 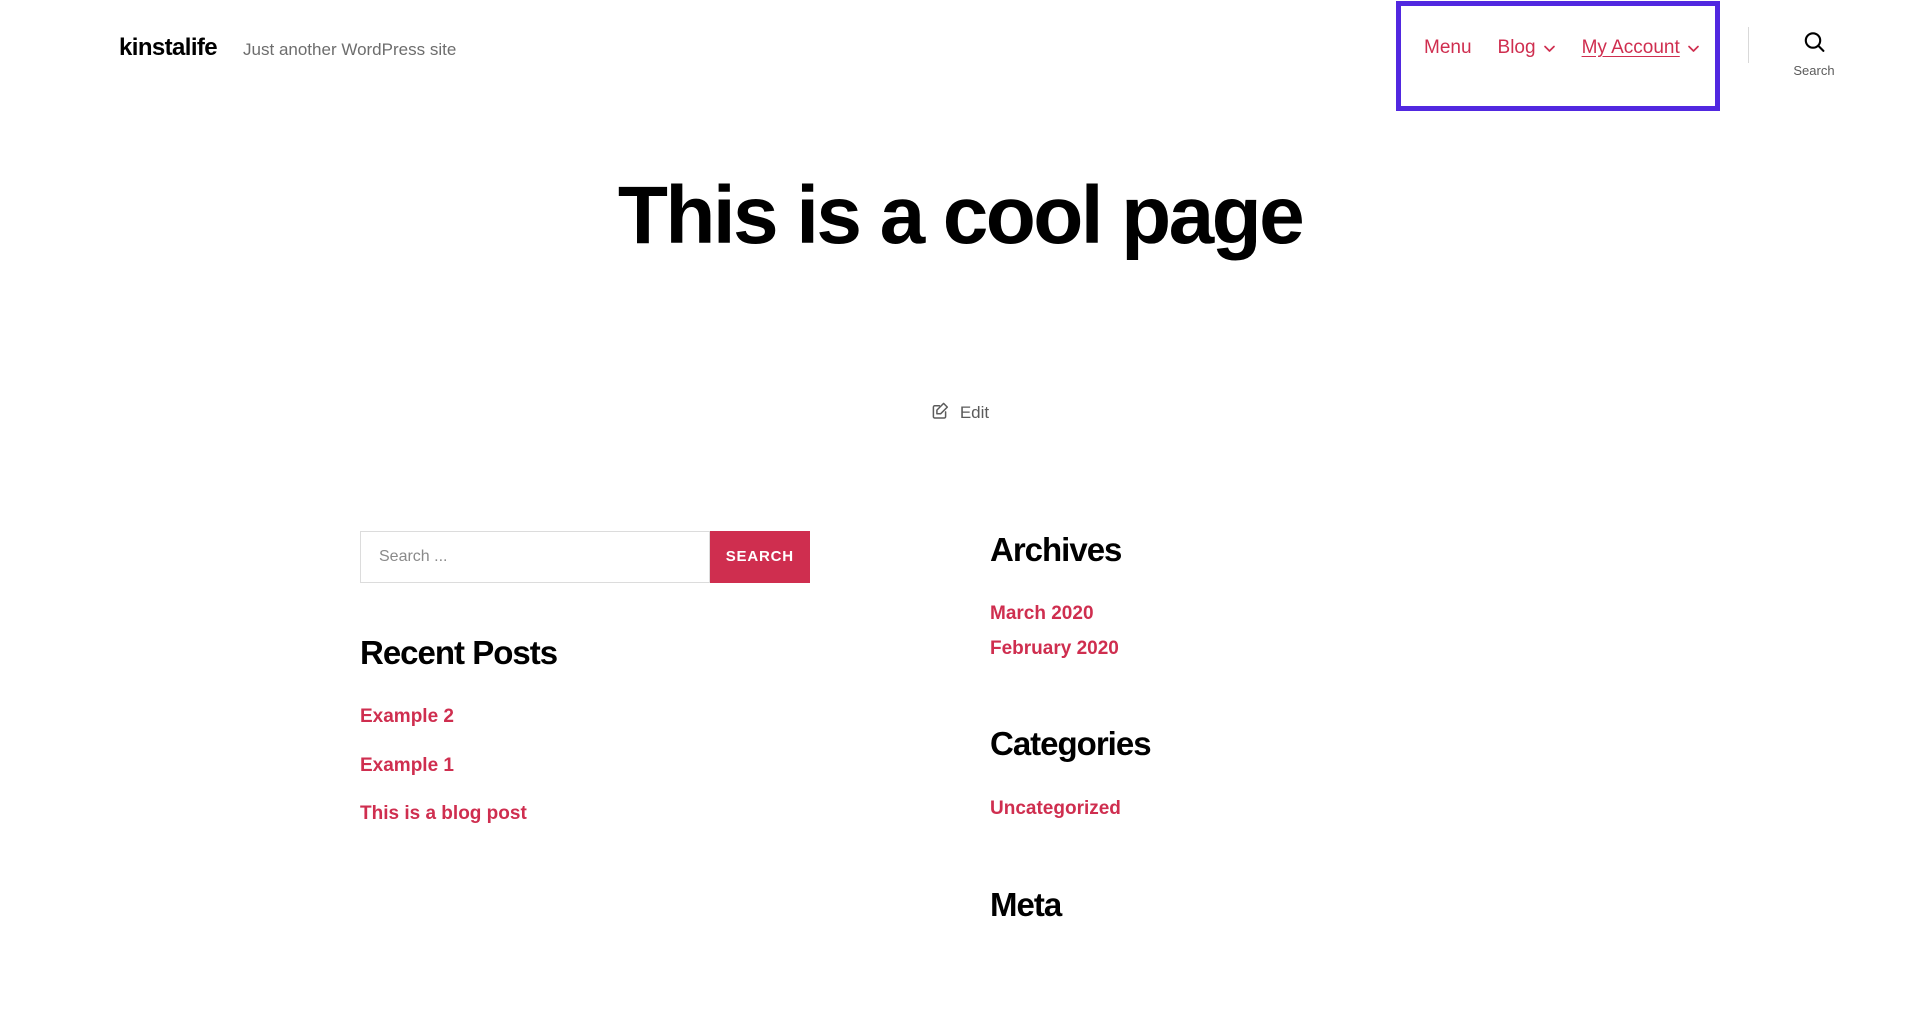 What do you see at coordinates (759, 556) in the screenshot?
I see `search-submit-button: SEARCH` at bounding box center [759, 556].